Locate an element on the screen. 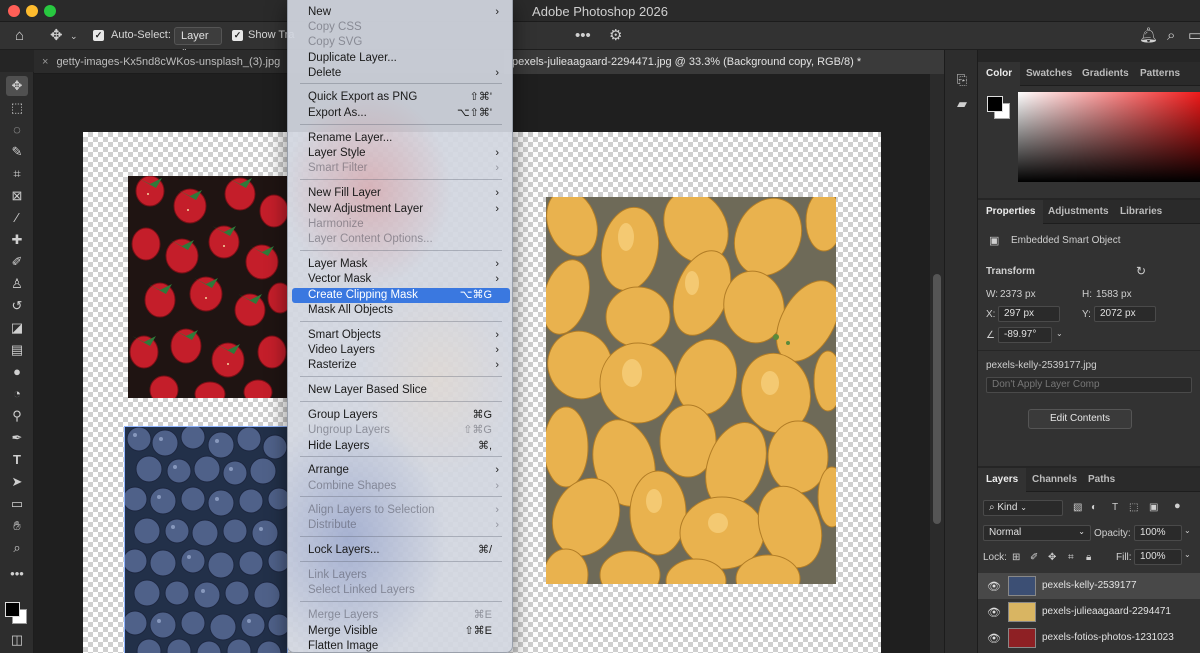  menu-item-layer-style: Layer Style › is located at coordinates (401, 153).